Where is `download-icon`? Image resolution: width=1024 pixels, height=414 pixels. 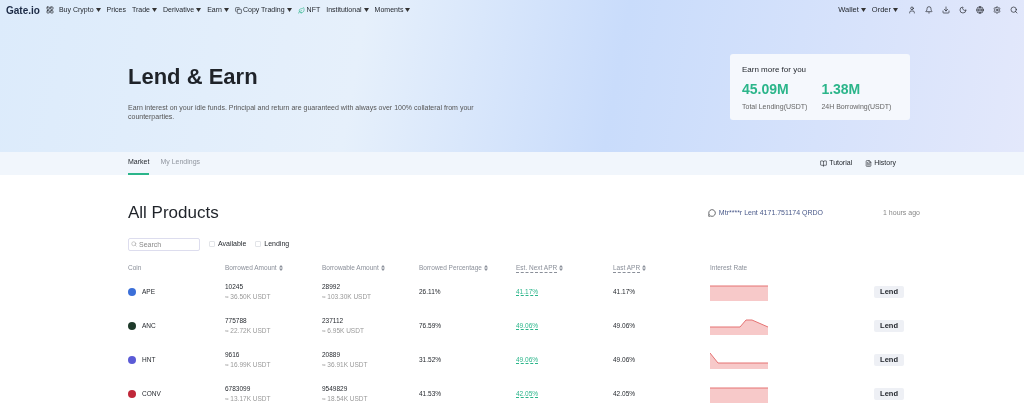
download-icon is located at coordinates (946, 10).